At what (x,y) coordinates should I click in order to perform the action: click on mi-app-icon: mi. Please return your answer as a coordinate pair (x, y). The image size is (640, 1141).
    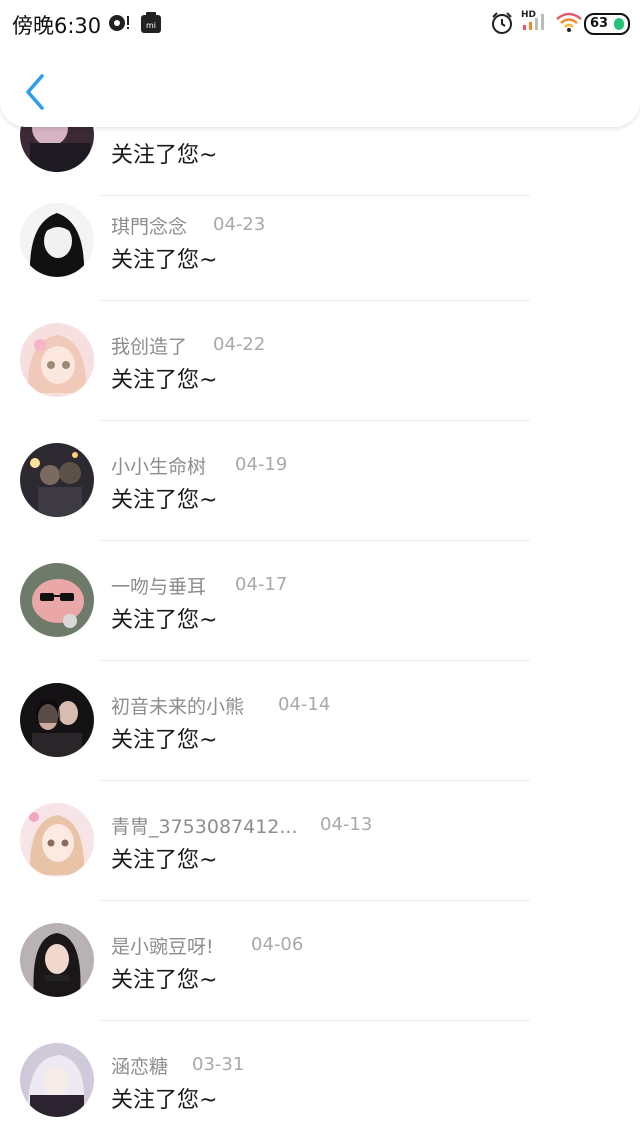
    Looking at the image, I should click on (151, 25).